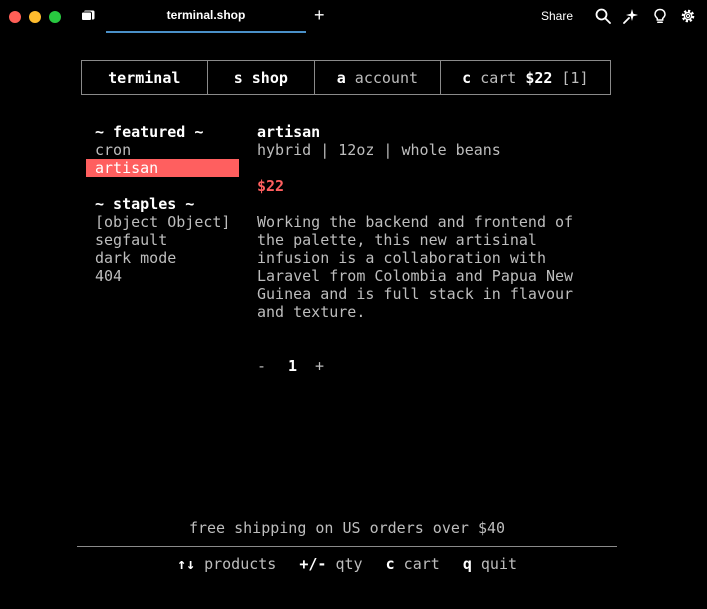 Image resolution: width=707 pixels, height=609 pixels. I want to click on account-shortcut-key: a, so click(341, 77).